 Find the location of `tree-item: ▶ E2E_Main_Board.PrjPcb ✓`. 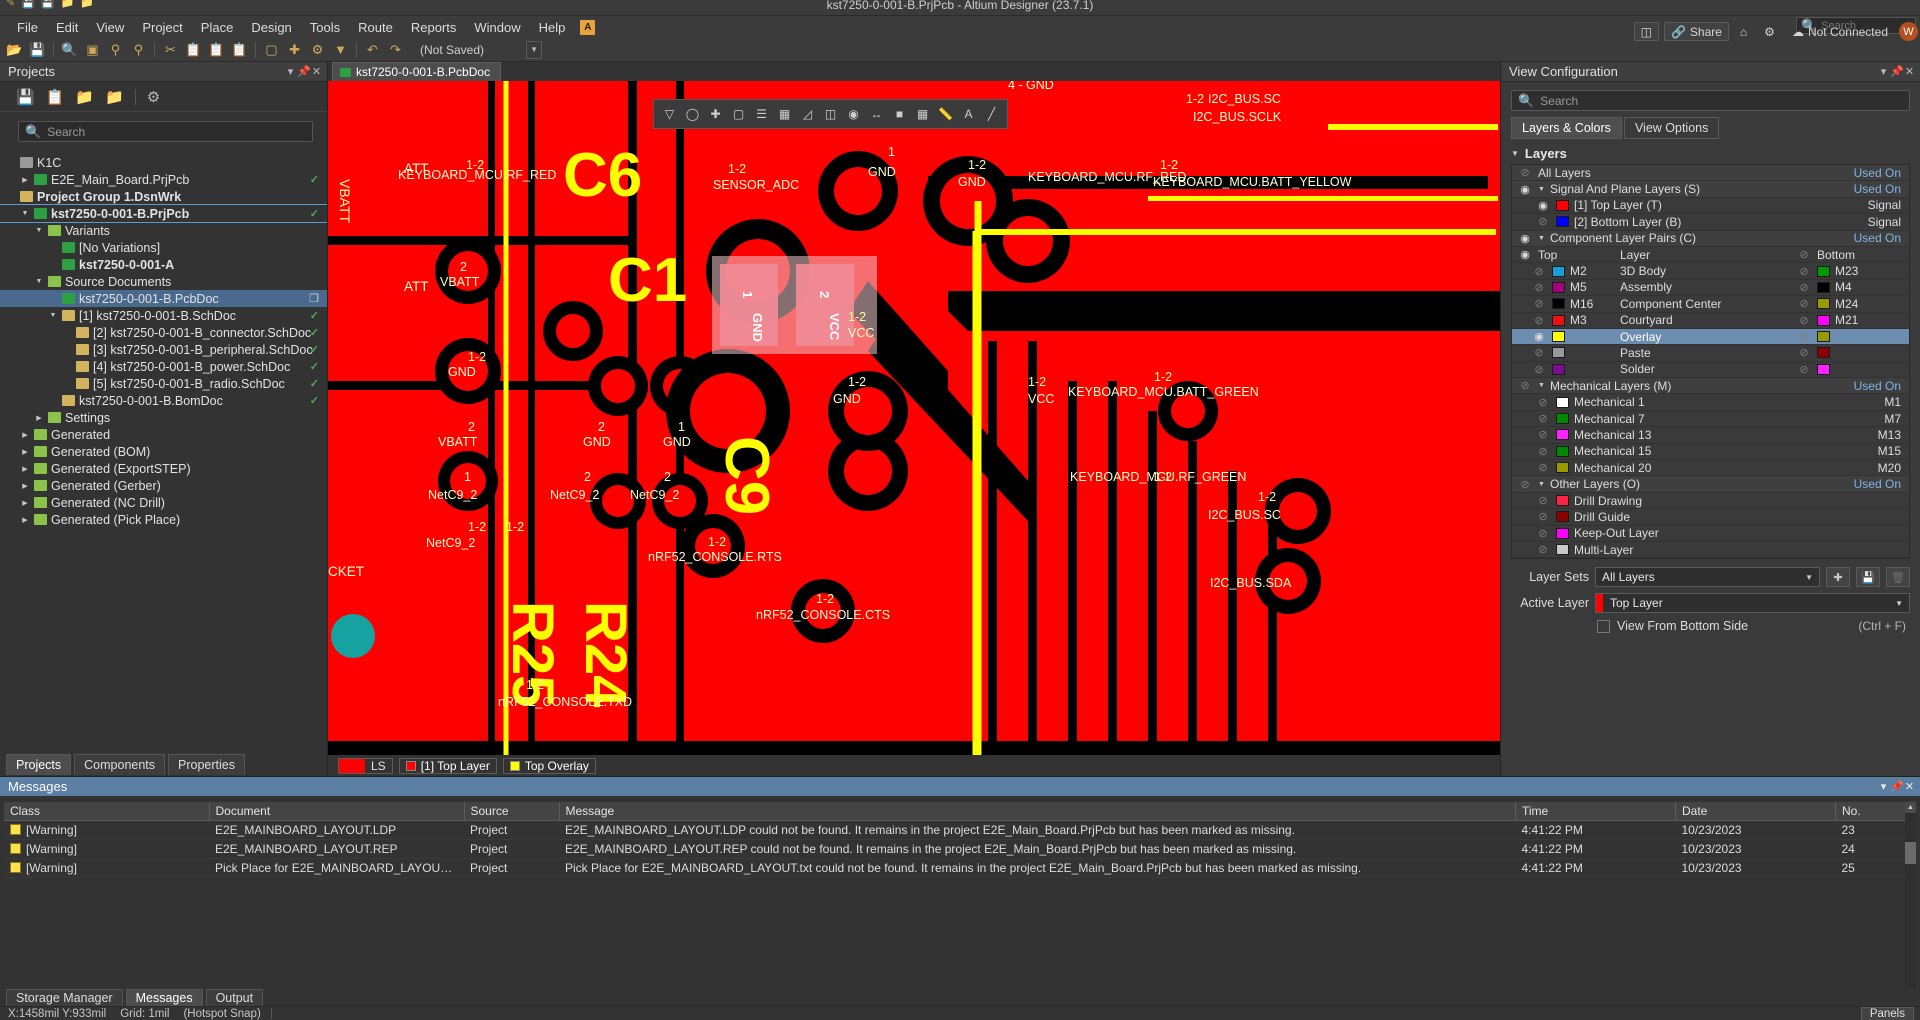

tree-item: ▶ E2E_Main_Board.PrjPcb ✓ is located at coordinates (163, 179).